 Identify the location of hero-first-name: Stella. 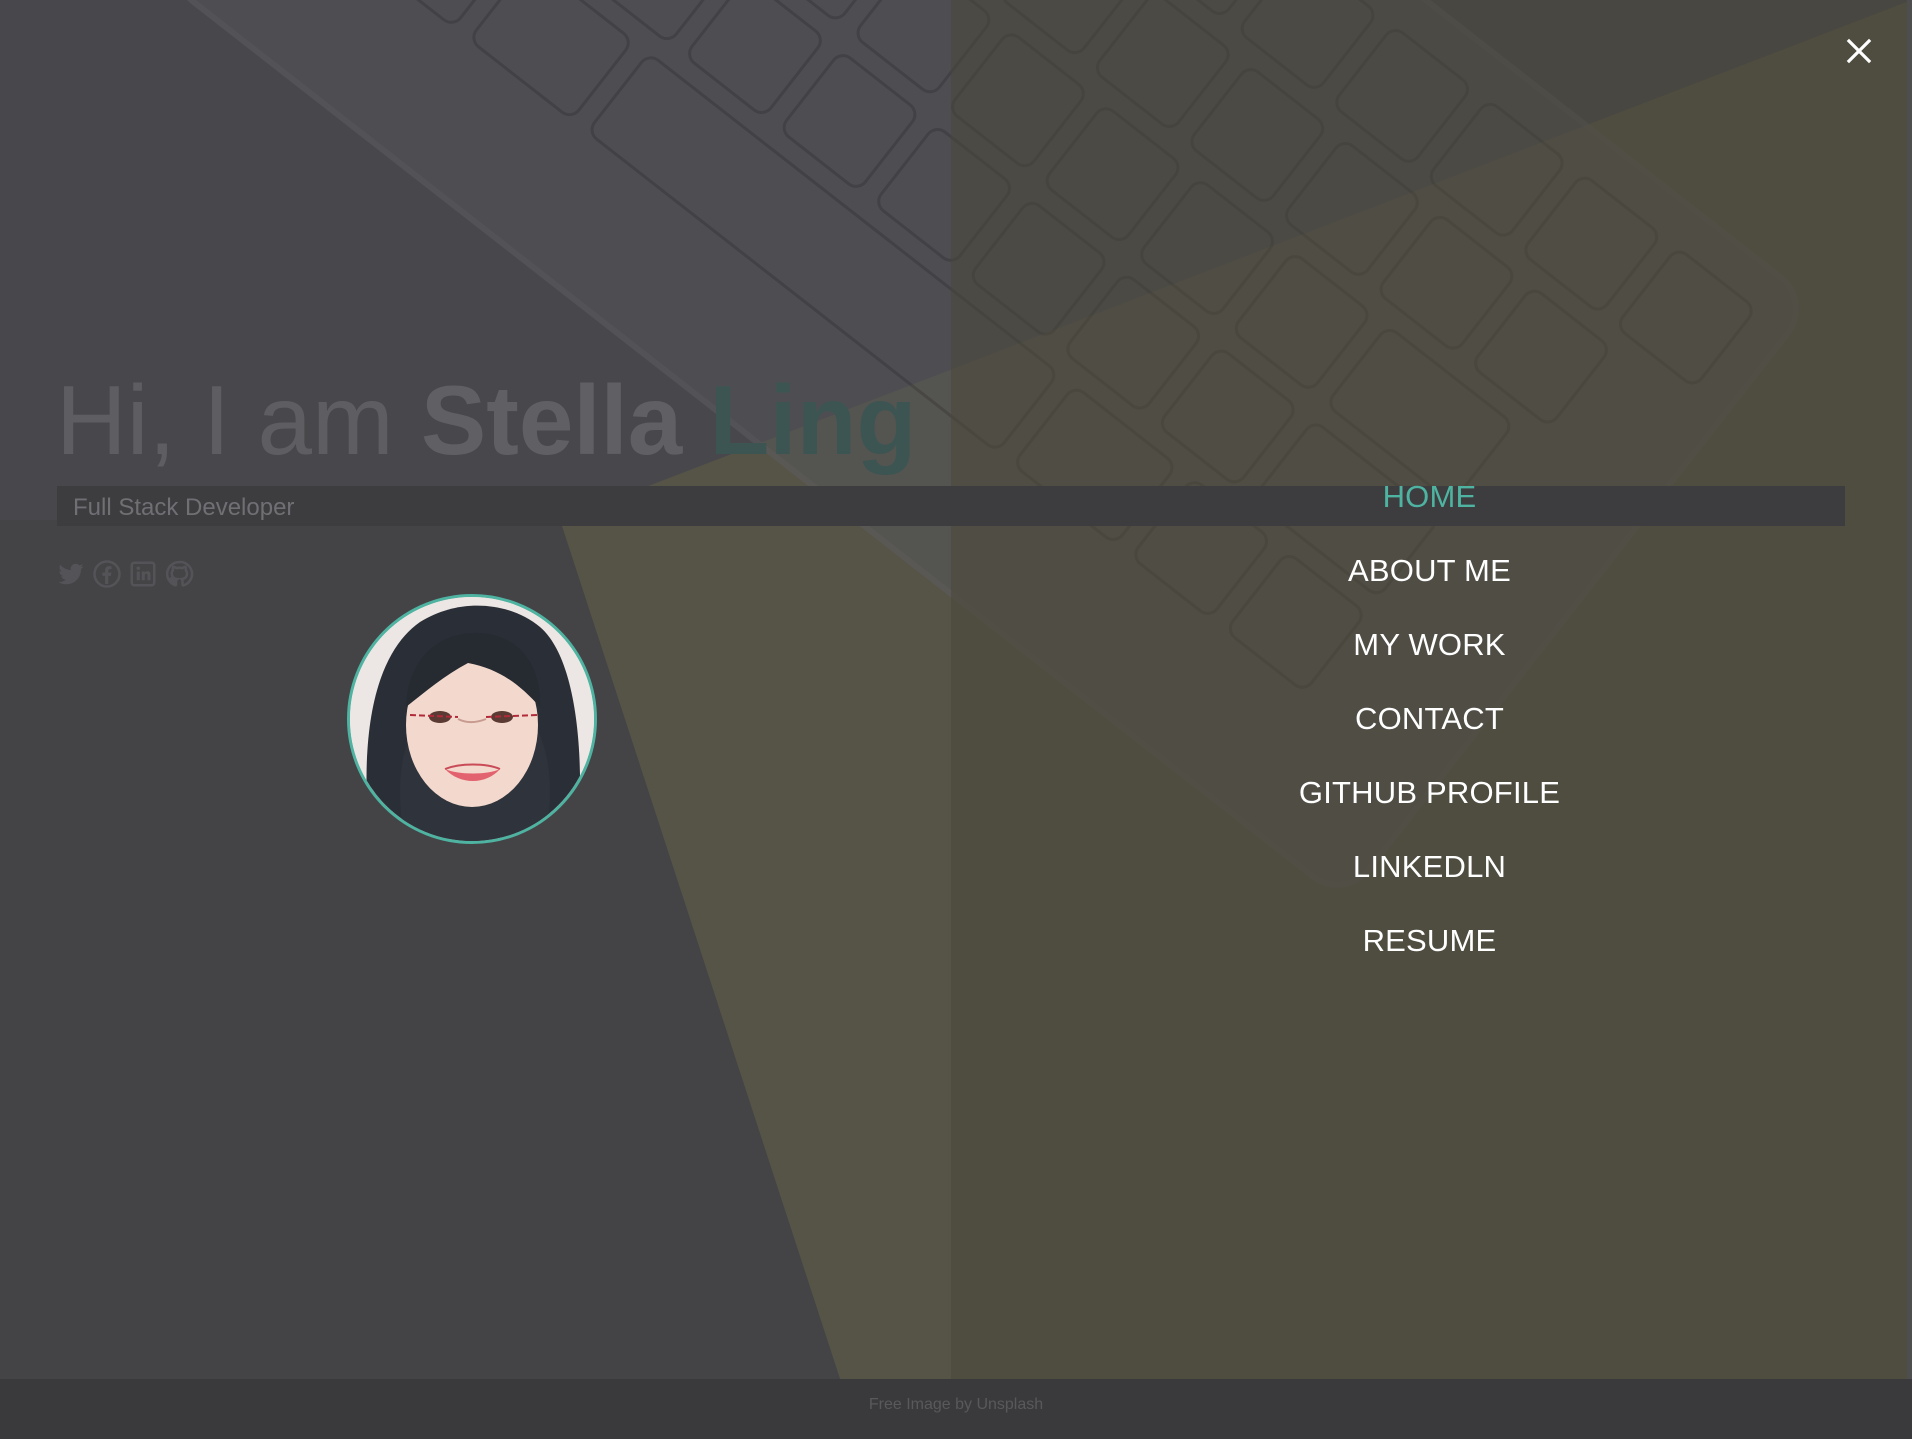
(551, 420).